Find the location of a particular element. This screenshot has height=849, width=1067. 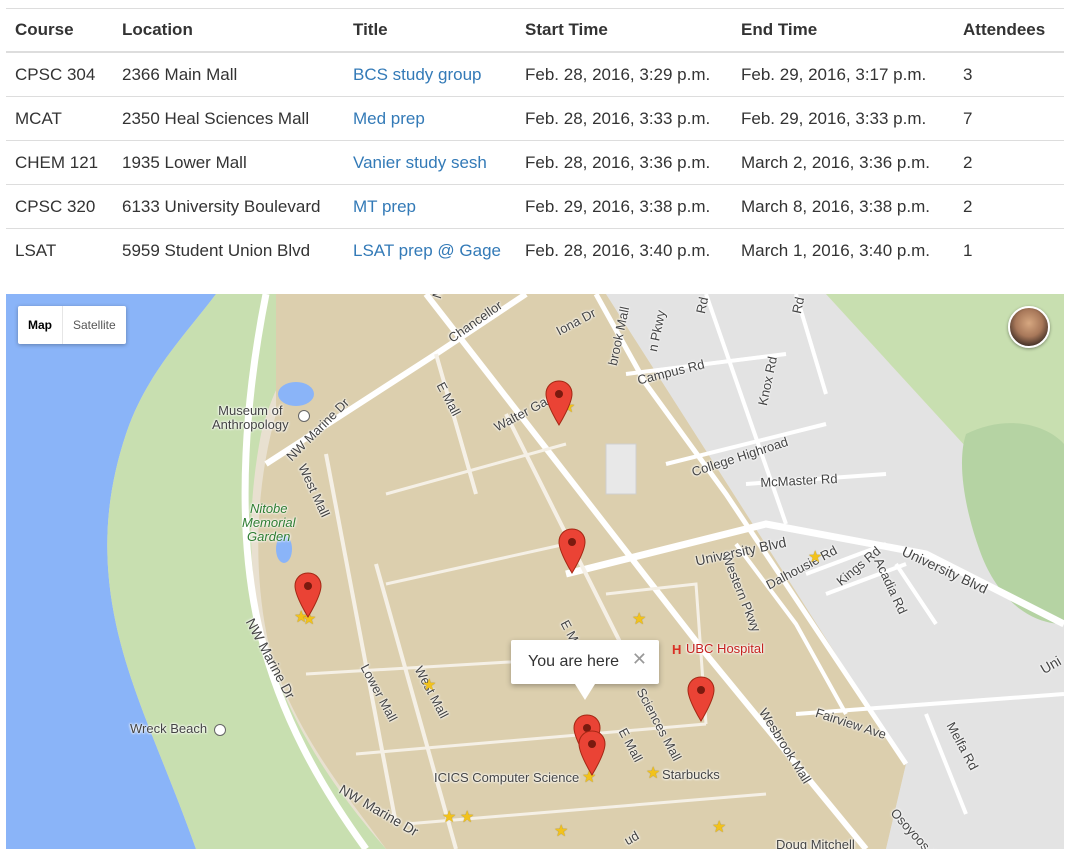

cell-title: BCS study group is located at coordinates (430, 74).